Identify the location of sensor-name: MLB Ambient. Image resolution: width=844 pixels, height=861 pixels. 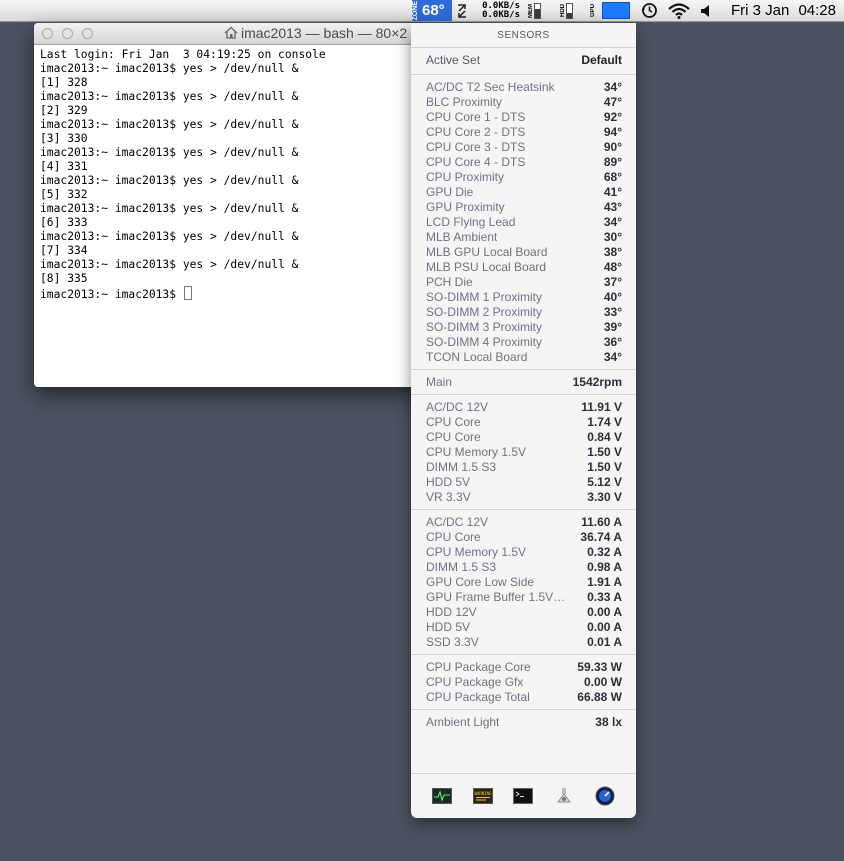
(462, 237).